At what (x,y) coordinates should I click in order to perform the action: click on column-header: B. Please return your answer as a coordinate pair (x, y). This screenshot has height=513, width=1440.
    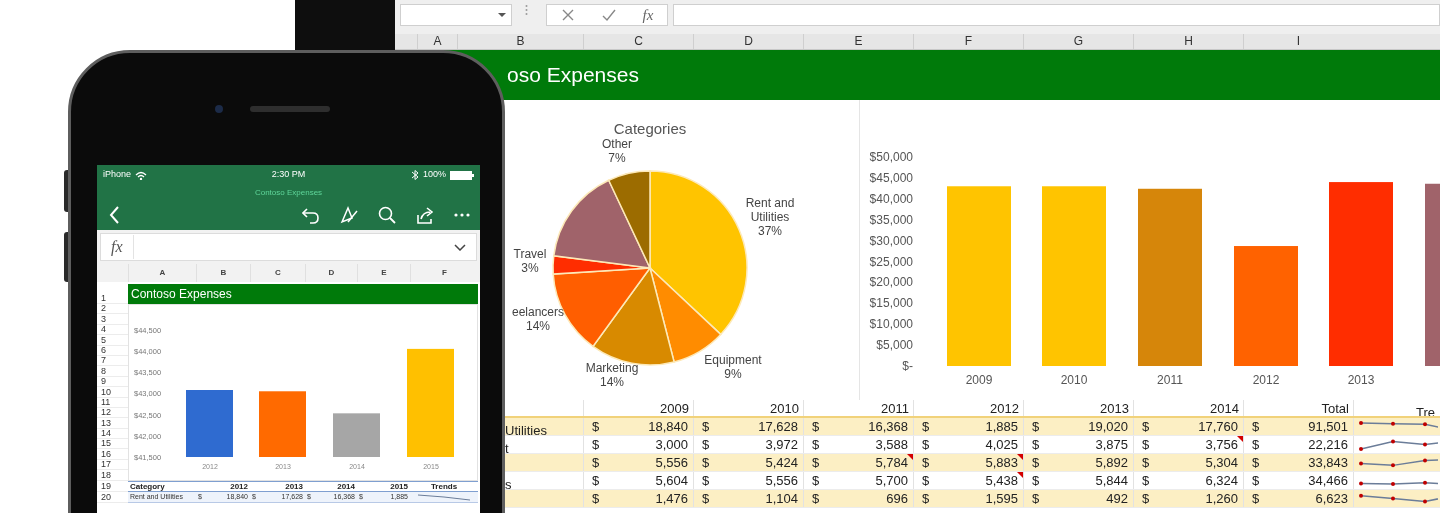
    Looking at the image, I should click on (520, 41).